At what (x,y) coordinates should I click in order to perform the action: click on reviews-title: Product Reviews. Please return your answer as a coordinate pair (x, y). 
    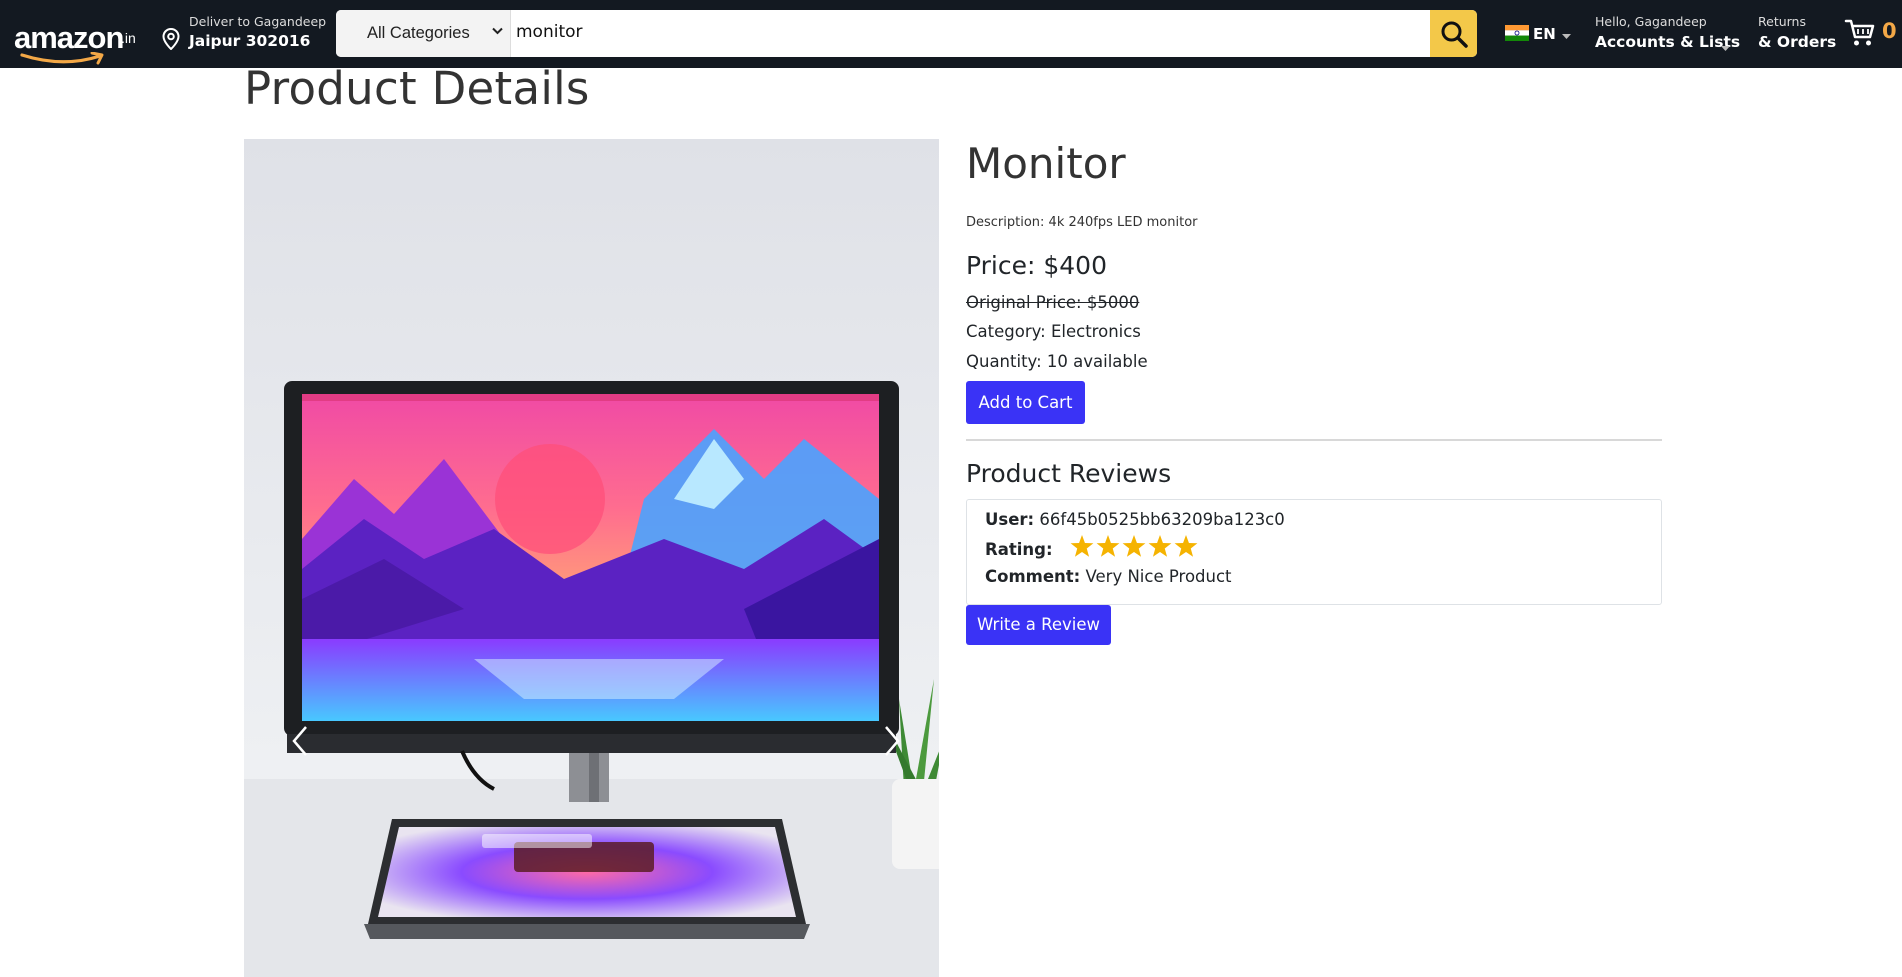
    Looking at the image, I should click on (1069, 473).